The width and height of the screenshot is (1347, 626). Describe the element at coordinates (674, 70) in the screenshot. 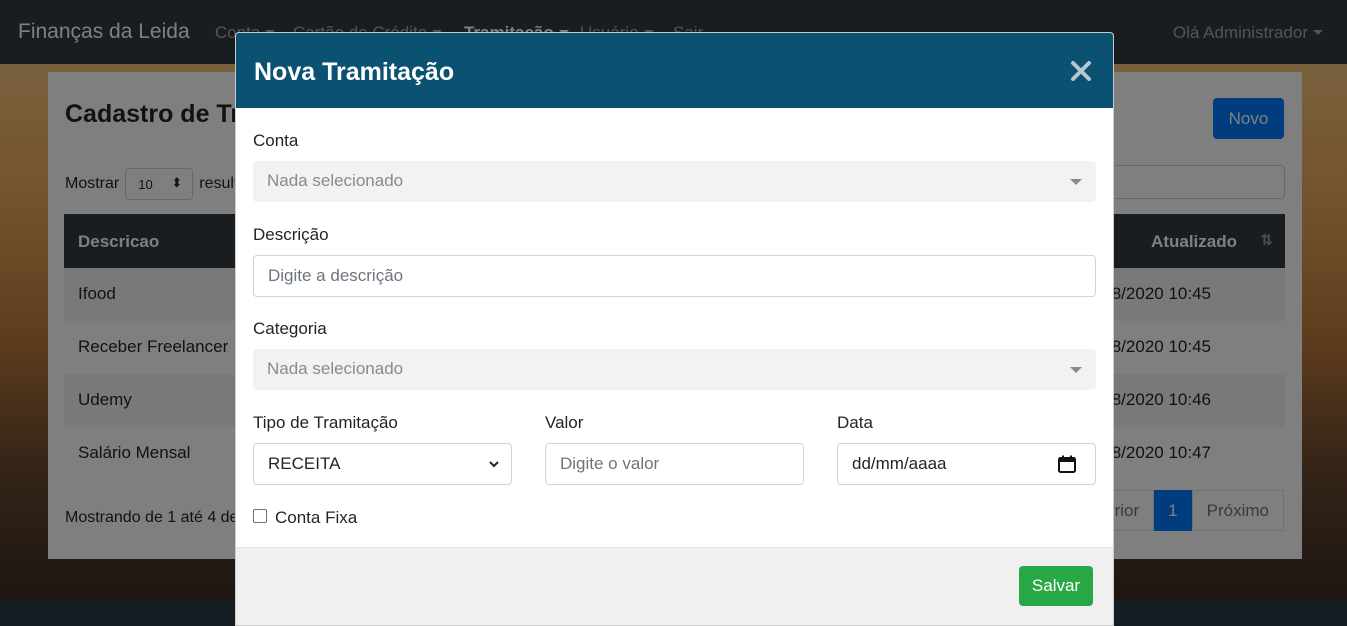

I see `modal-header: Nova Tramitação` at that location.